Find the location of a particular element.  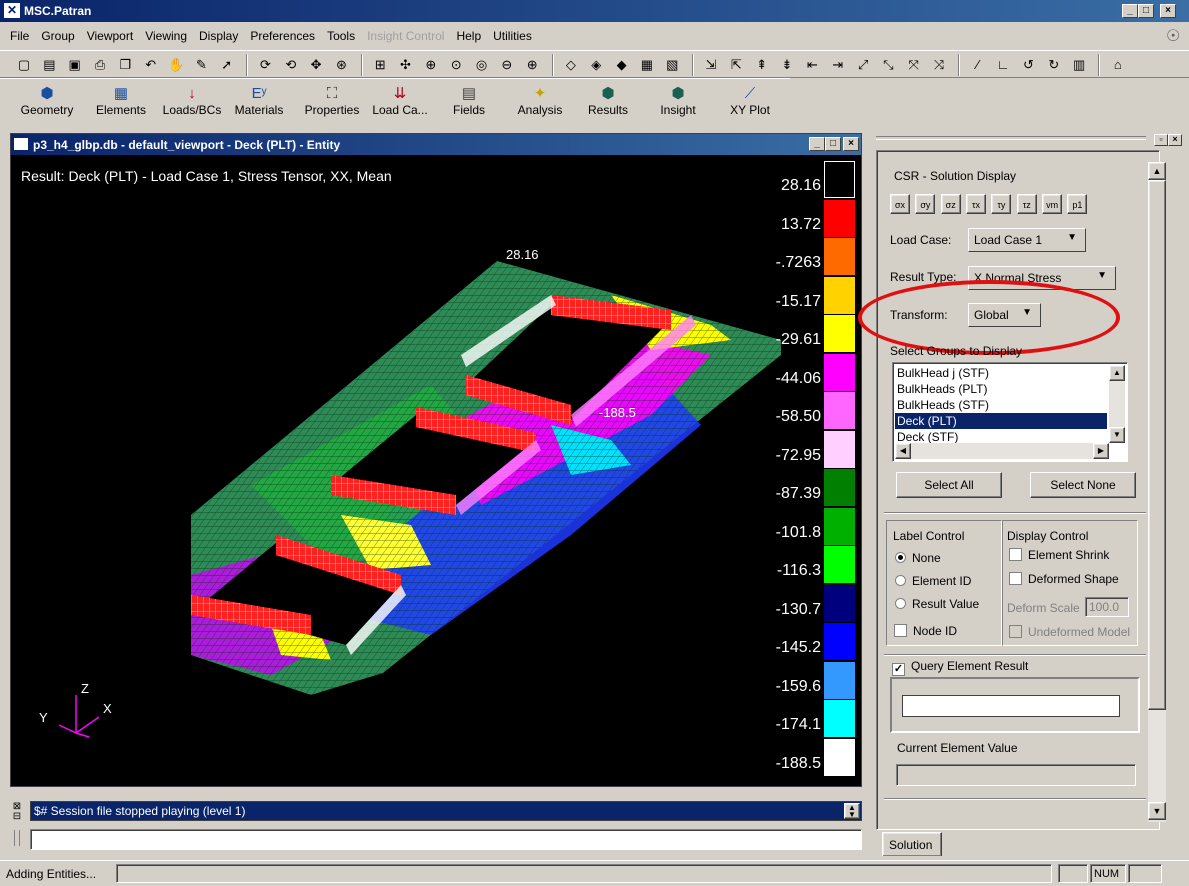

group-list-item: Deck (PLT) is located at coordinates (1001, 421).